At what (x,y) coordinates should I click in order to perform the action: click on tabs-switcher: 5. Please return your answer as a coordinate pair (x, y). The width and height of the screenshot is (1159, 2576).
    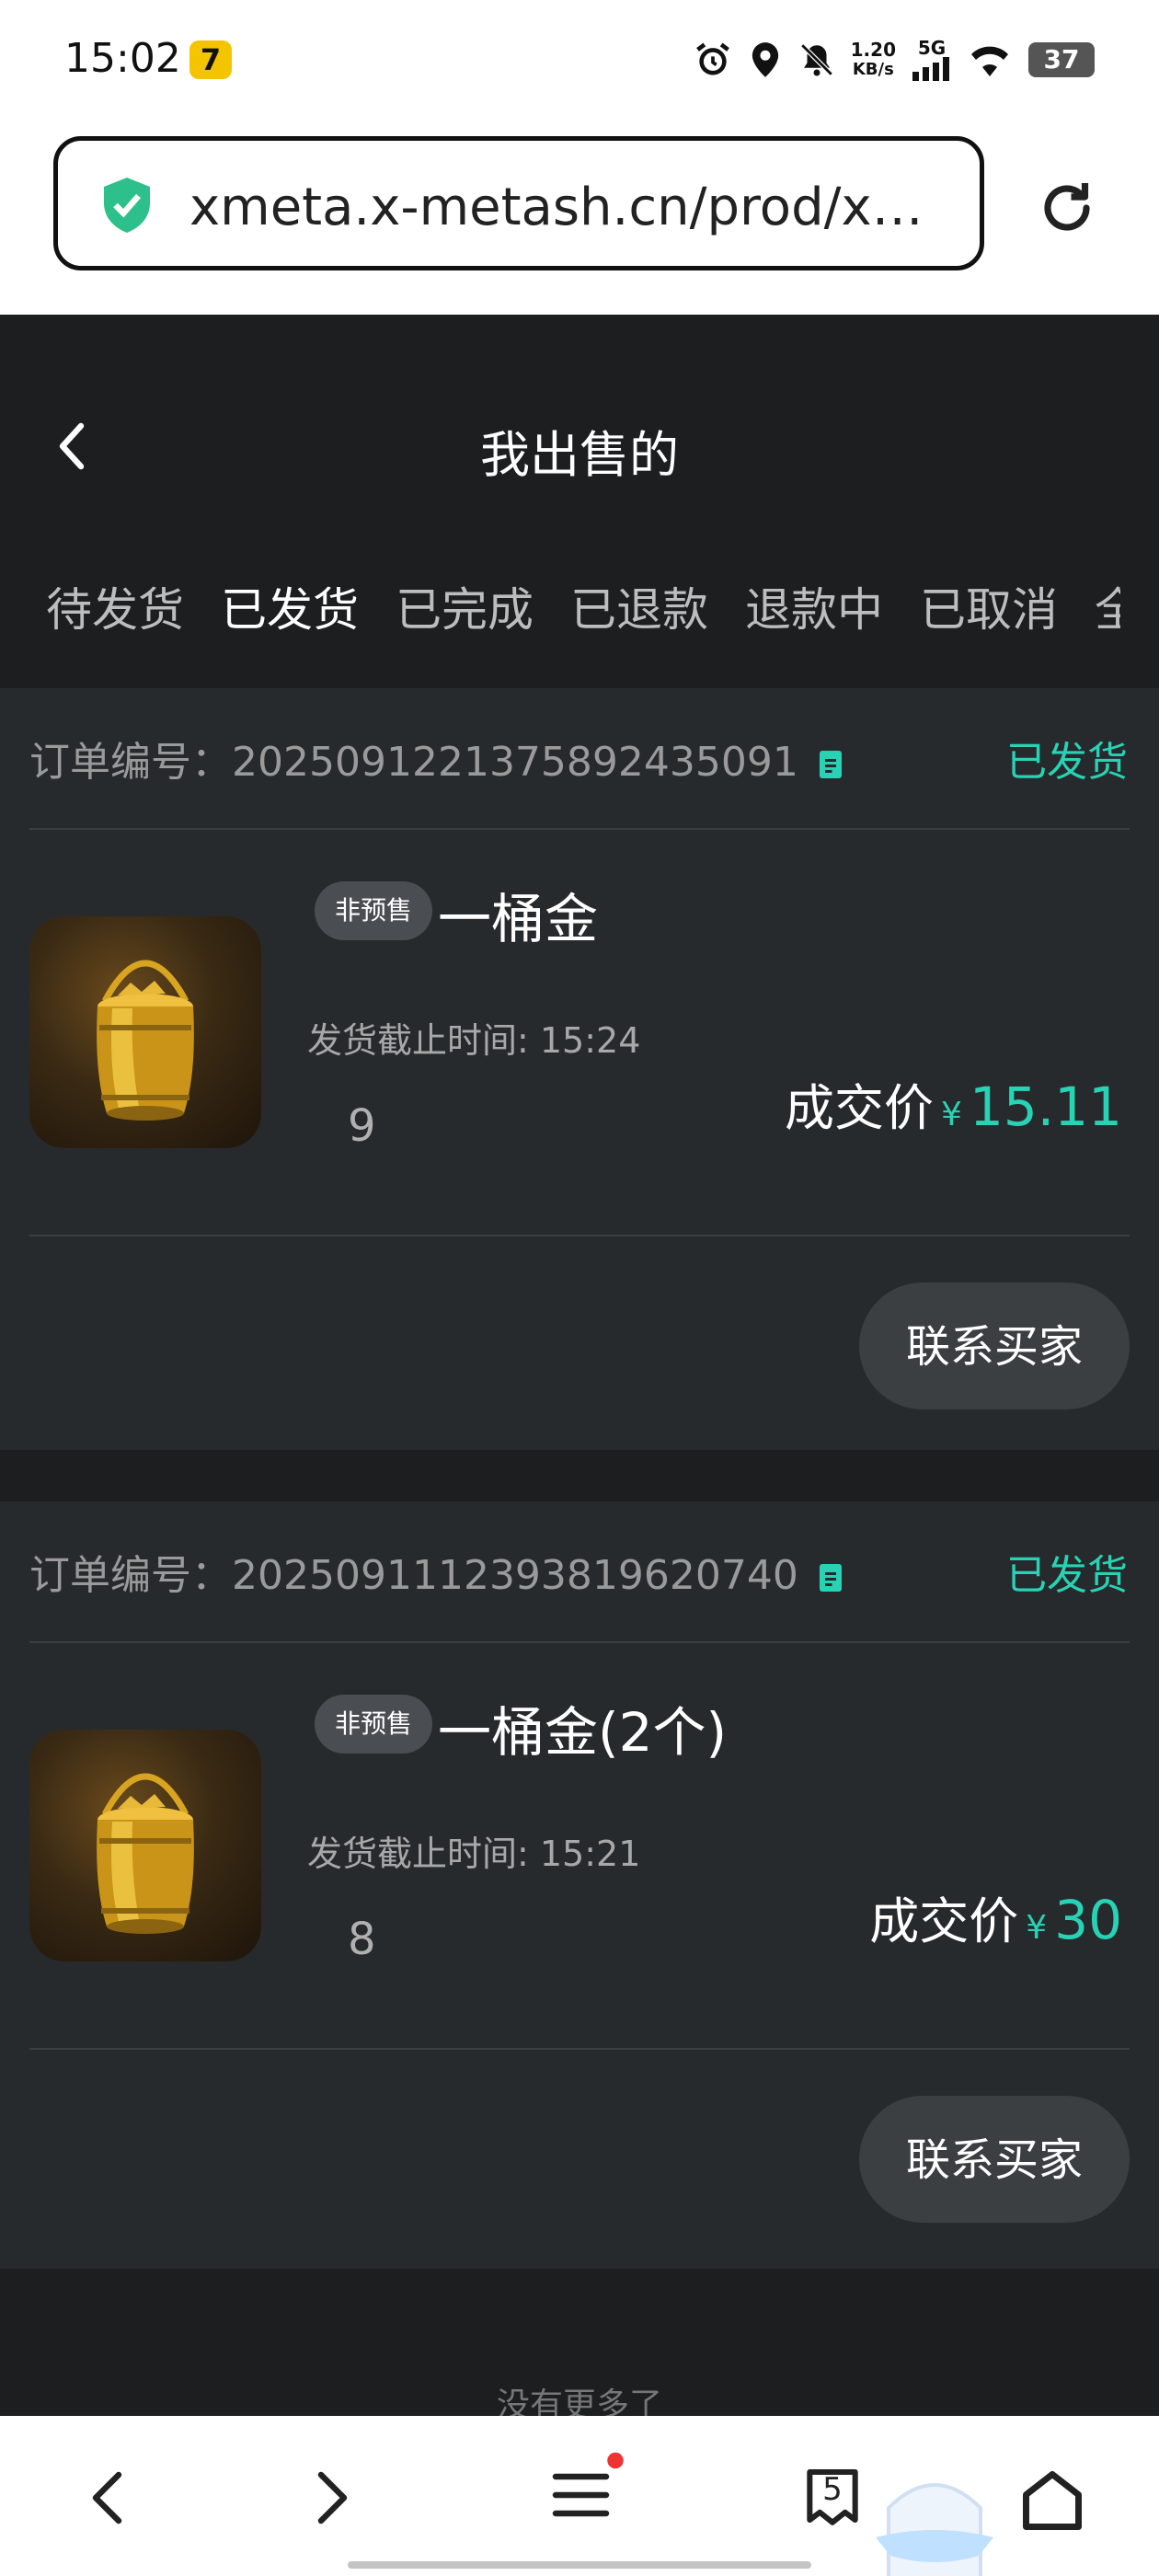
    Looking at the image, I should click on (832, 2496).